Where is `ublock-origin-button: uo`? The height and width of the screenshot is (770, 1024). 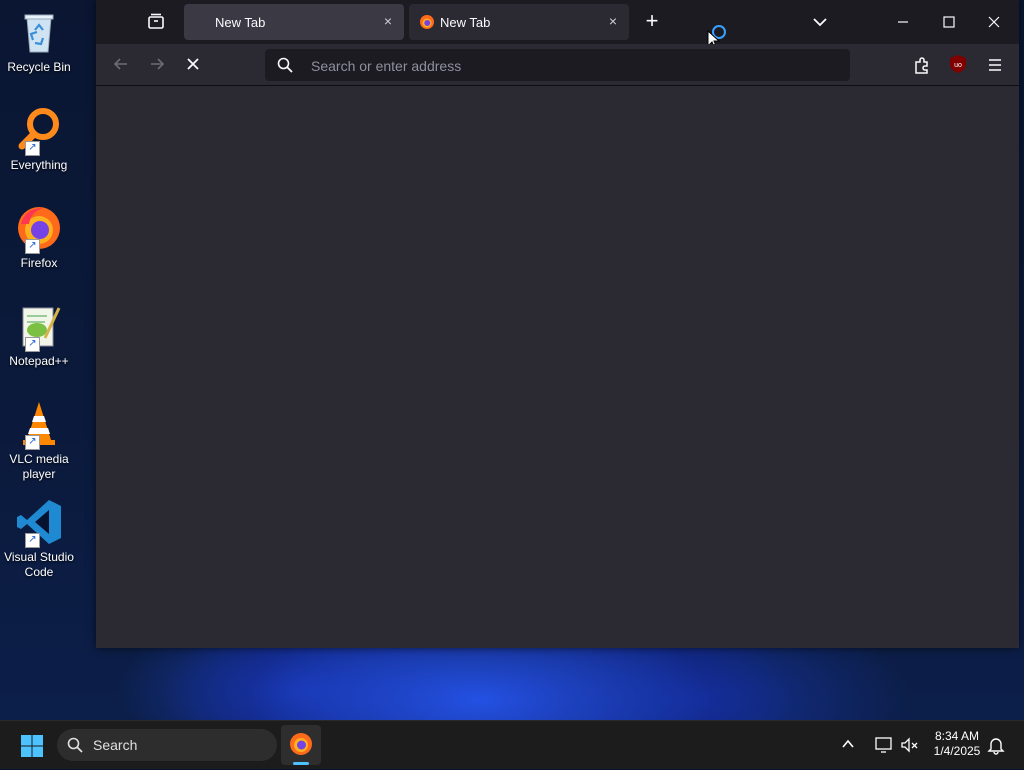 ublock-origin-button: uo is located at coordinates (958, 64).